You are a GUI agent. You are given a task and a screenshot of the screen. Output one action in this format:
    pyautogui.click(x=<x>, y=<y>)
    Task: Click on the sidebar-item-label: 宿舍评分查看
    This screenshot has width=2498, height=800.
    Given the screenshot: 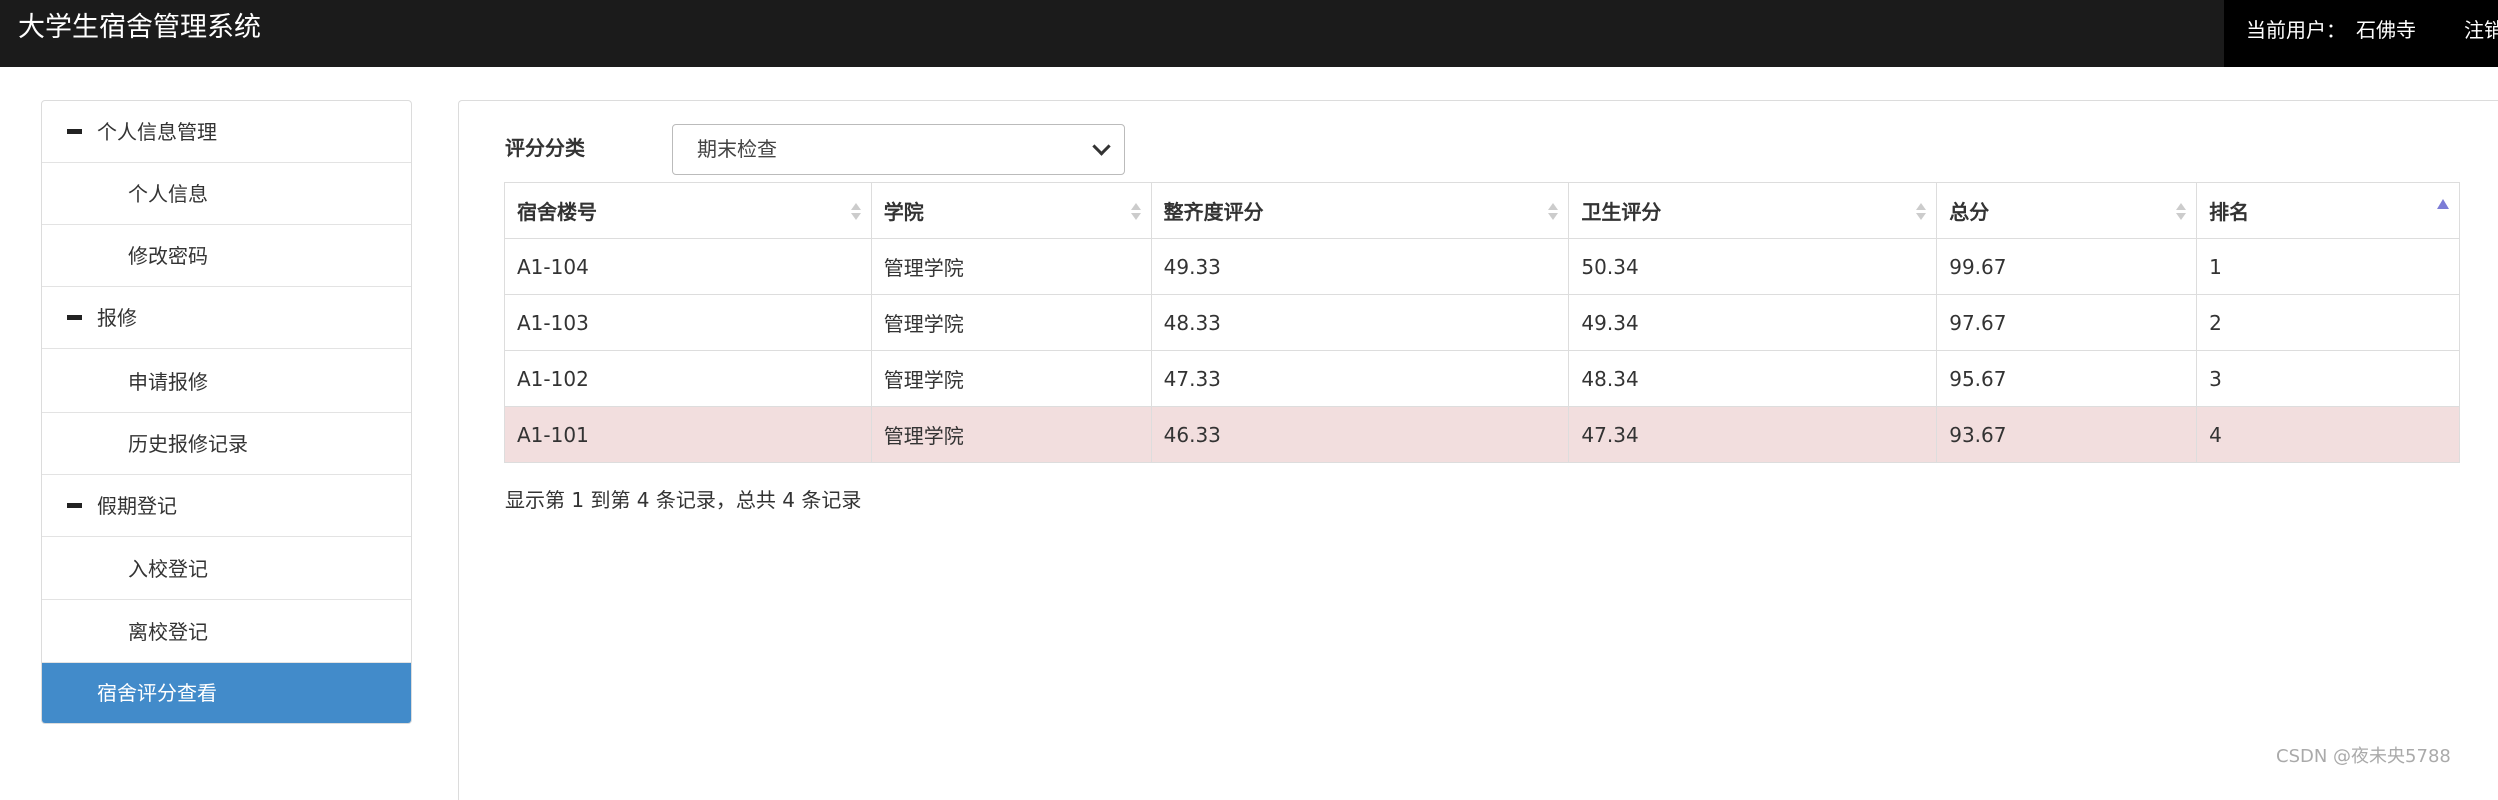 What is the action you would take?
    pyautogui.click(x=157, y=693)
    